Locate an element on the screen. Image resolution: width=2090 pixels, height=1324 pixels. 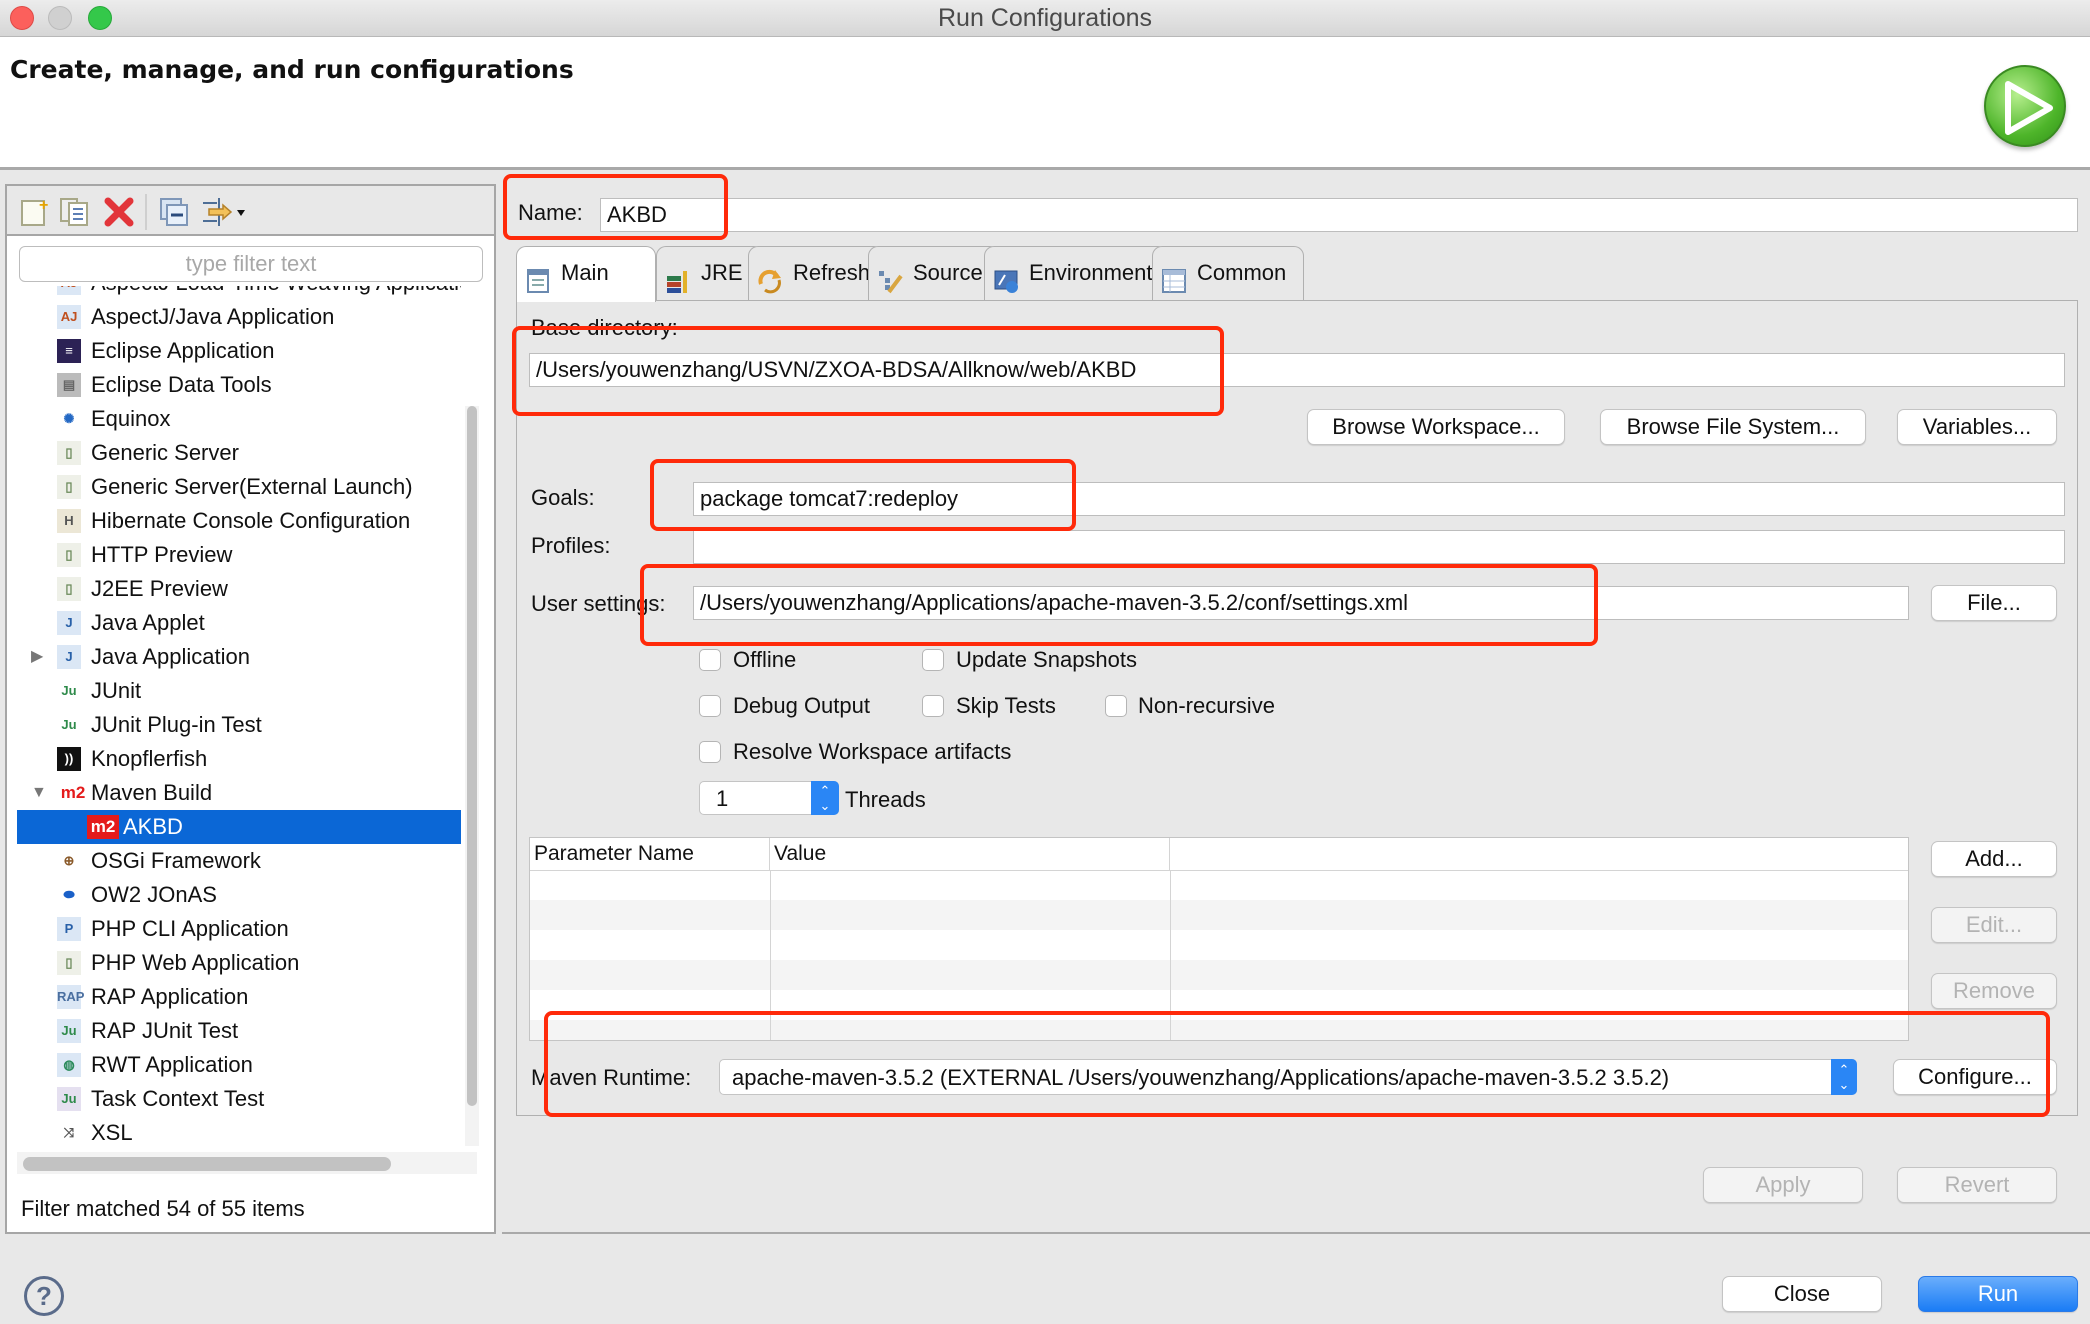
name-input: AKBD is located at coordinates (1339, 215).